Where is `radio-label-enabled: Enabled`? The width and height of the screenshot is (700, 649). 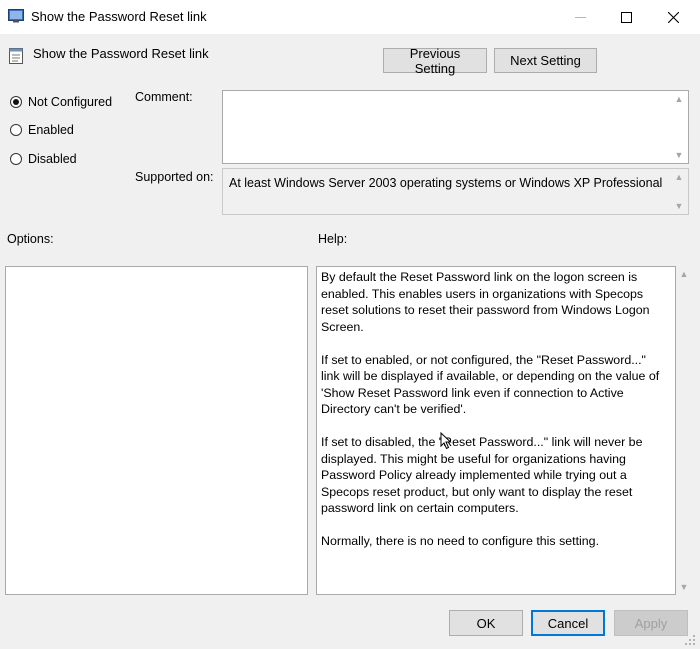 radio-label-enabled: Enabled is located at coordinates (51, 130).